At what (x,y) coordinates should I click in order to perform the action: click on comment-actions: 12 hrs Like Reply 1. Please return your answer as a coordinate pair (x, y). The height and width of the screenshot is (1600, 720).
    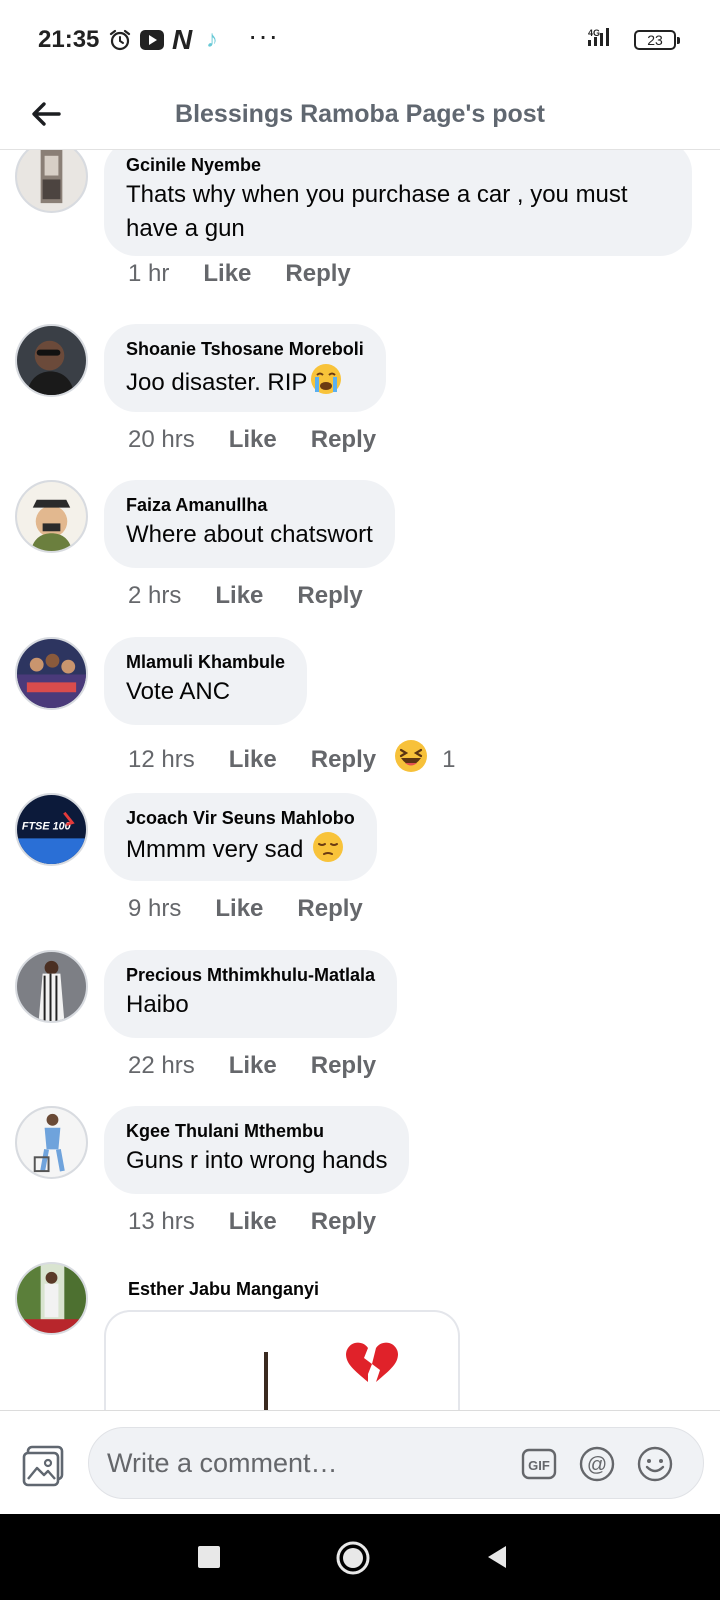
    Looking at the image, I should click on (291, 759).